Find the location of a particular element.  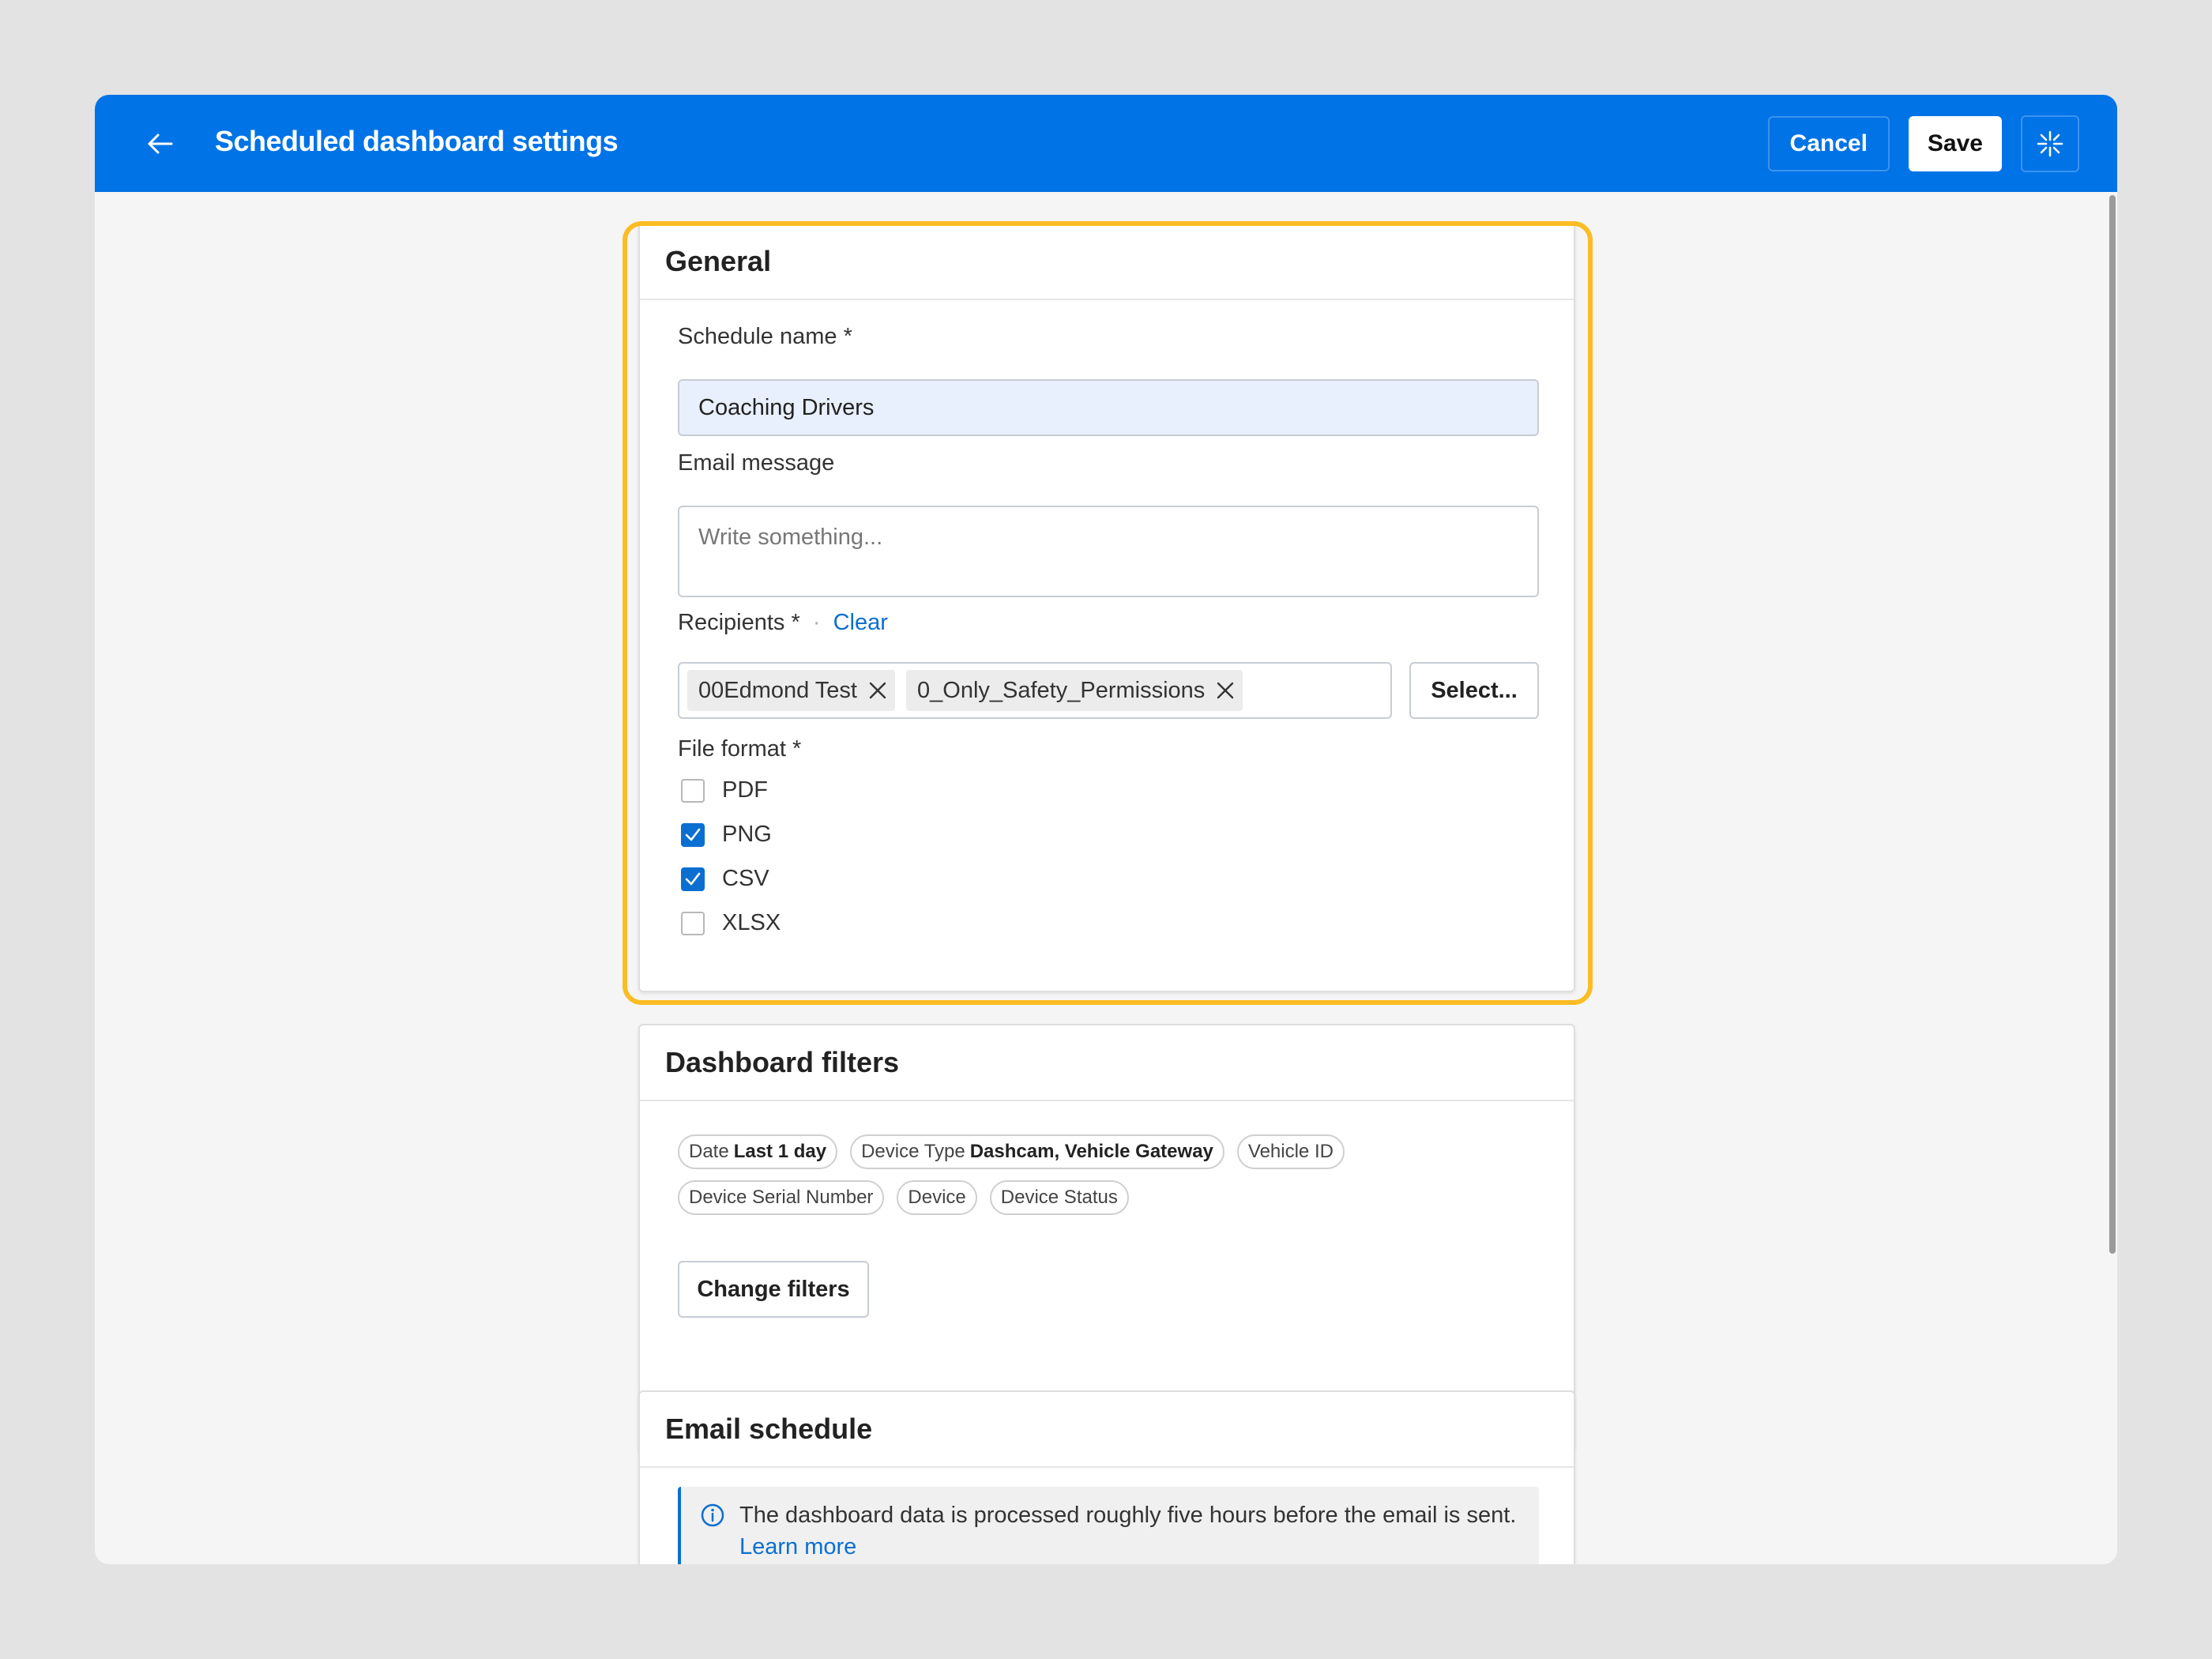

general-title: General is located at coordinates (1107, 262).